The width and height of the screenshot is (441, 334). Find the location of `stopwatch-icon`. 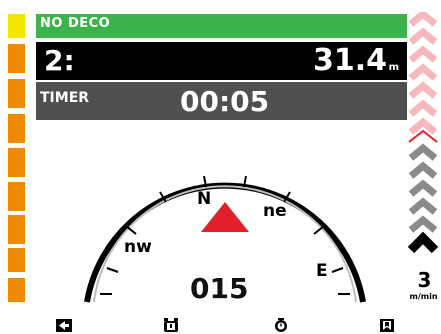

stopwatch-icon is located at coordinates (281, 325).